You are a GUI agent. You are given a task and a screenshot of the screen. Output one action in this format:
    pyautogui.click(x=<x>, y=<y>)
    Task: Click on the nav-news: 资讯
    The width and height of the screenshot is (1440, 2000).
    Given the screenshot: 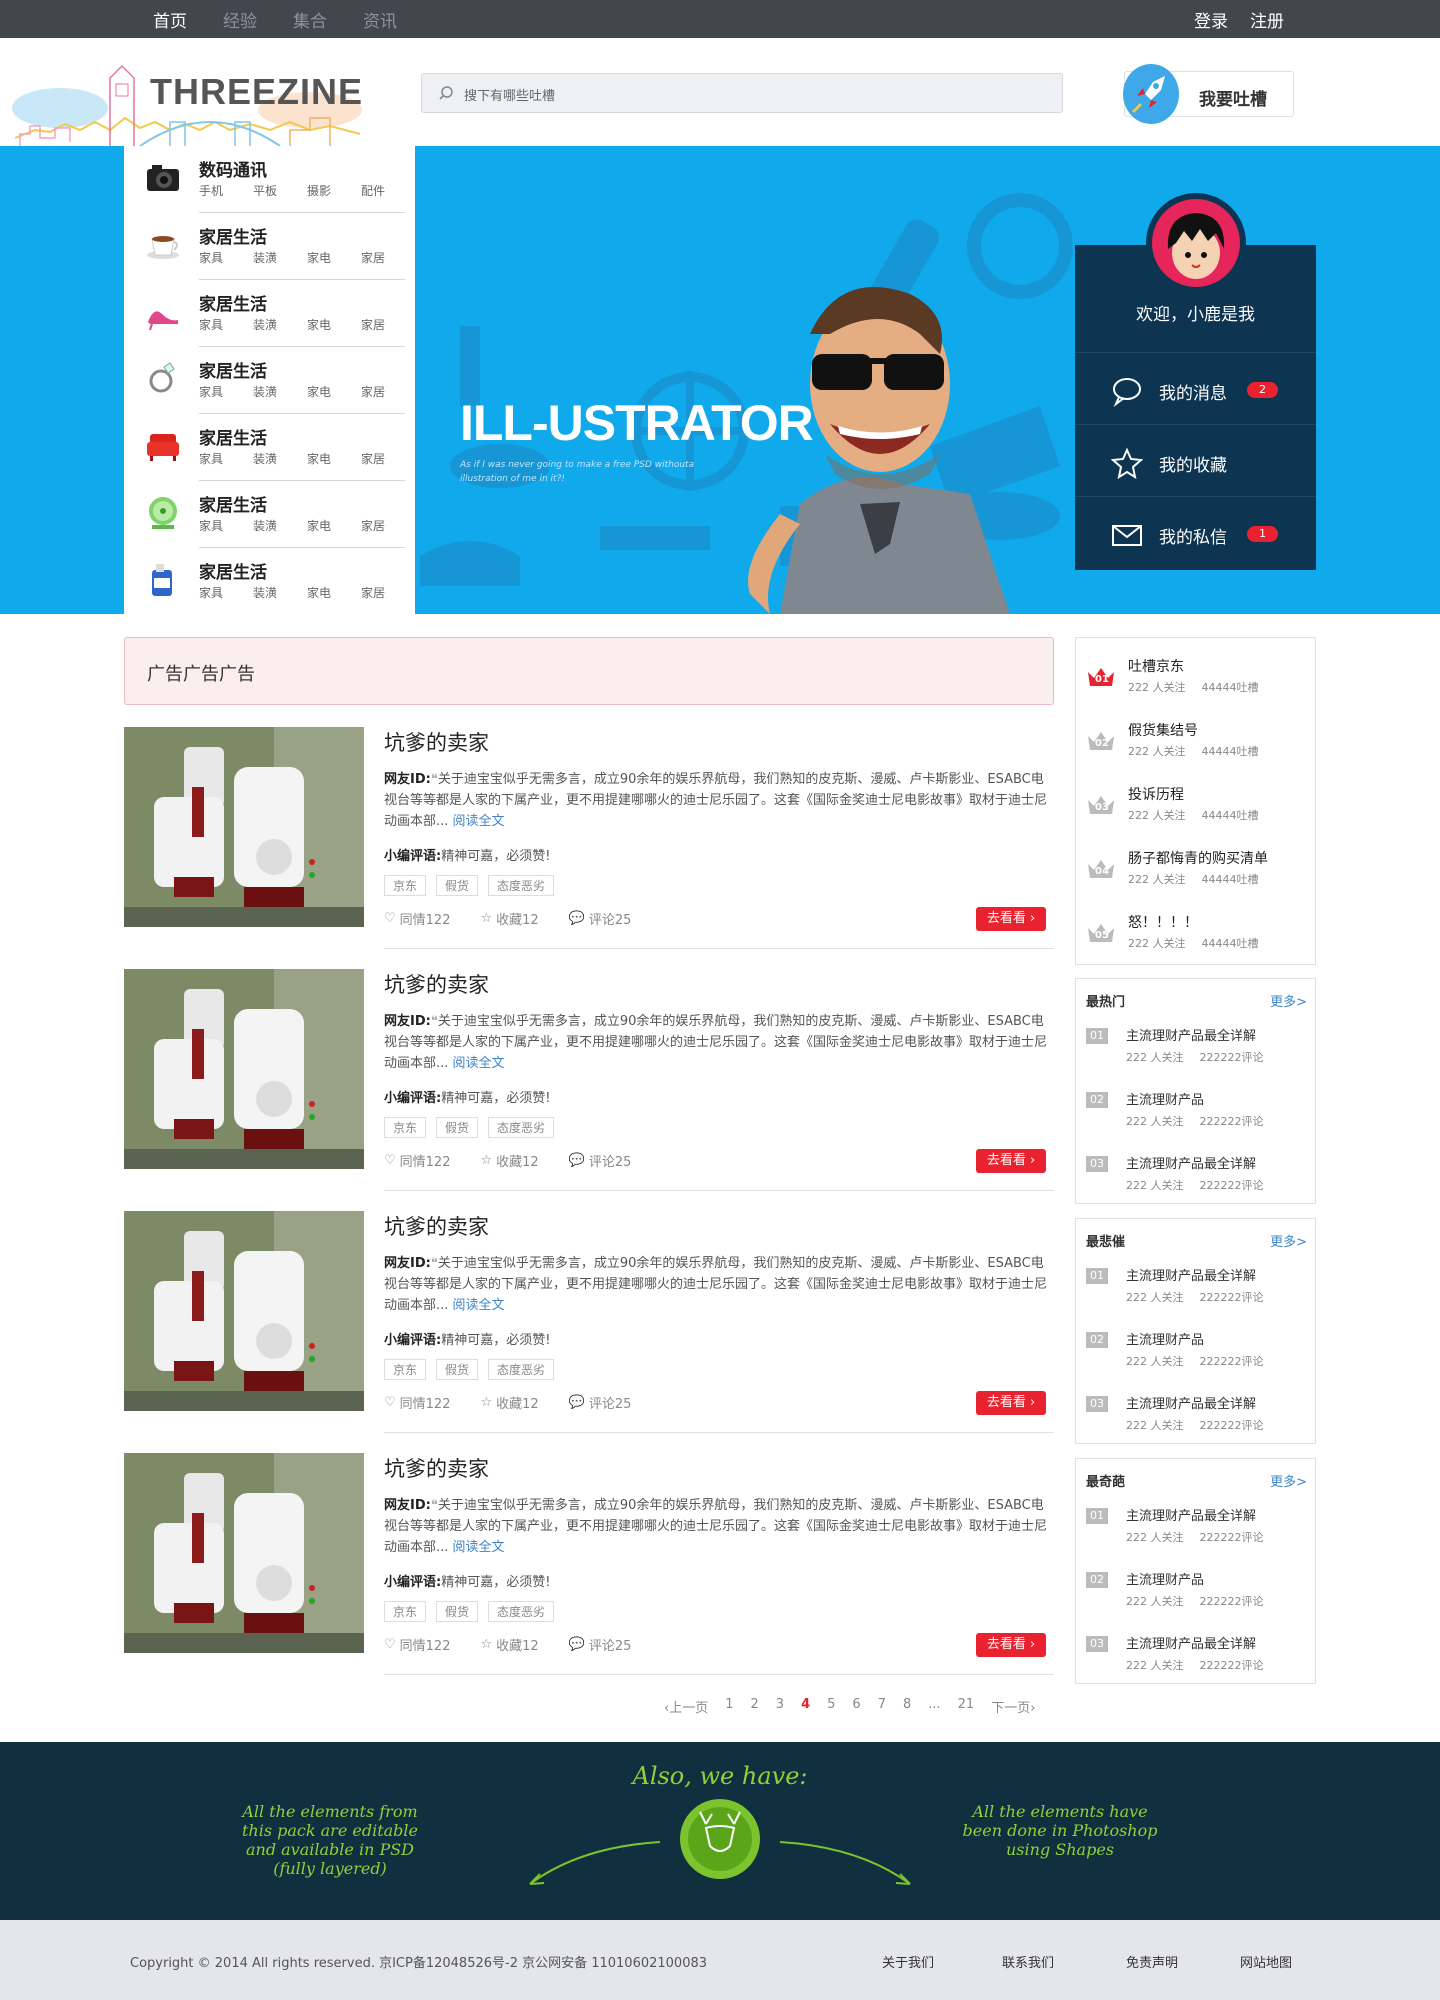 What is the action you would take?
    pyautogui.click(x=380, y=19)
    